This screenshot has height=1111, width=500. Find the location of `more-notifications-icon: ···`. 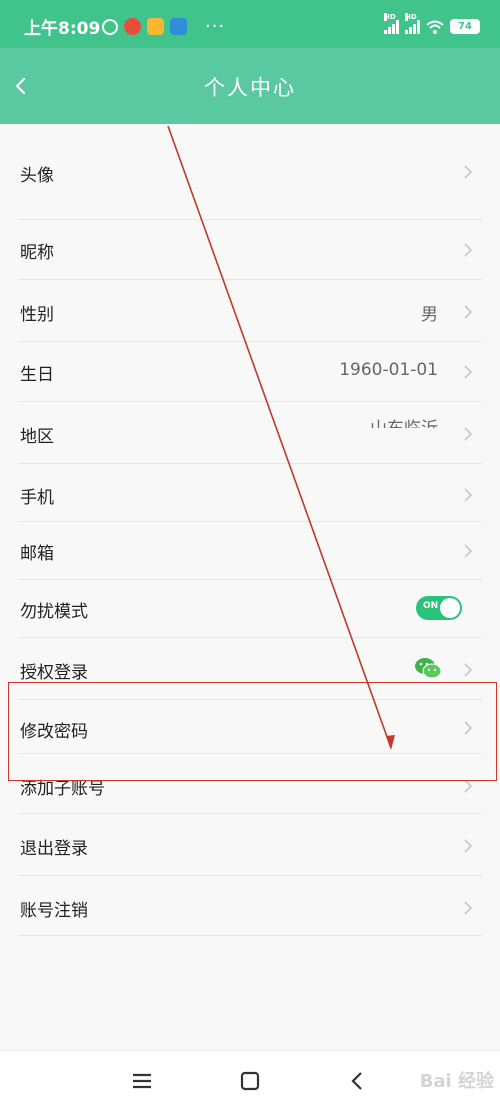

more-notifications-icon: ··· is located at coordinates (215, 26).